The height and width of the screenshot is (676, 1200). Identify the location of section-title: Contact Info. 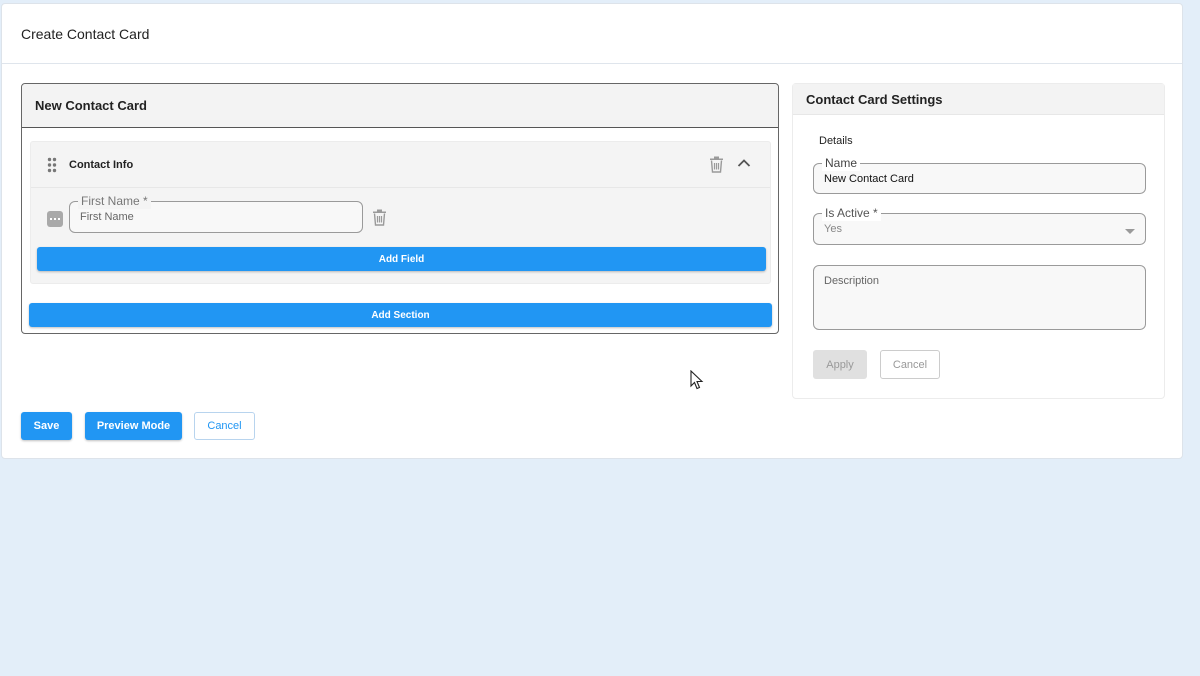
(101, 164).